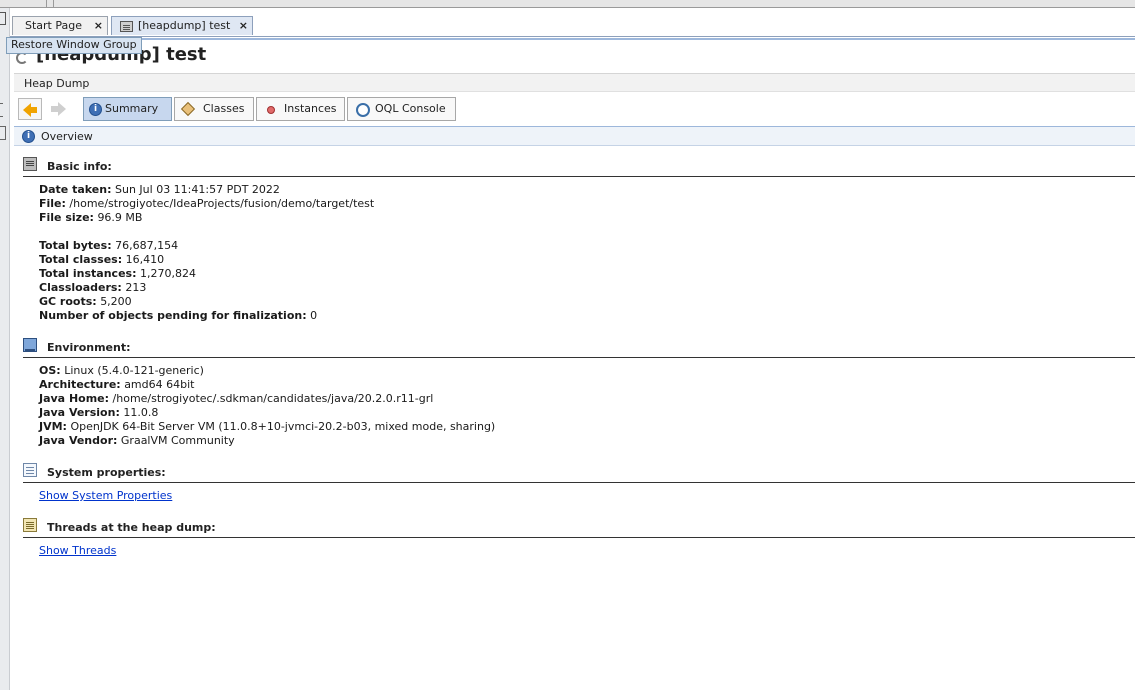 Image resolution: width=1135 pixels, height=690 pixels. What do you see at coordinates (567, 4) in the screenshot?
I see `top-strip` at bounding box center [567, 4].